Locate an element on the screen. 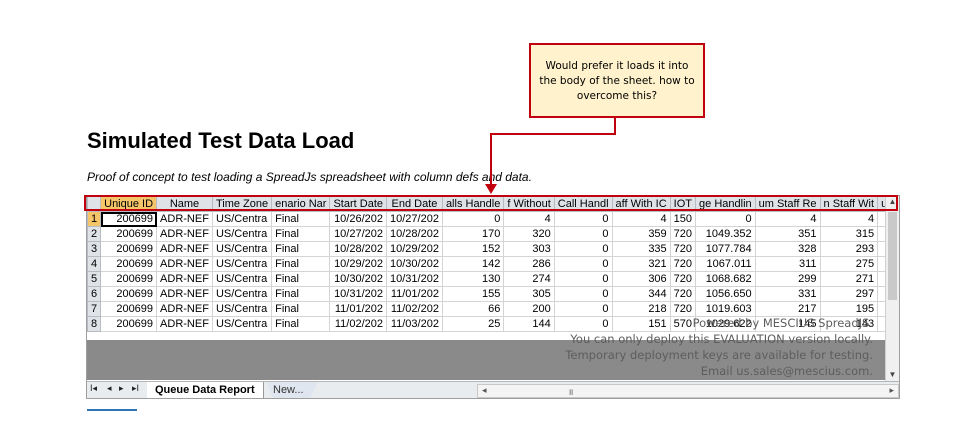 The width and height of the screenshot is (962, 436). underline-link is located at coordinates (112, 410).